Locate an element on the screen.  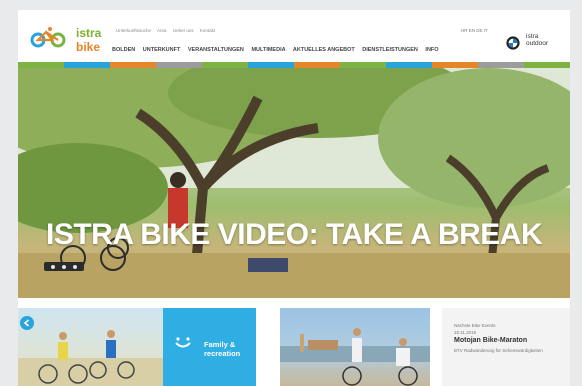
coast-image is located at coordinates (355, 357).